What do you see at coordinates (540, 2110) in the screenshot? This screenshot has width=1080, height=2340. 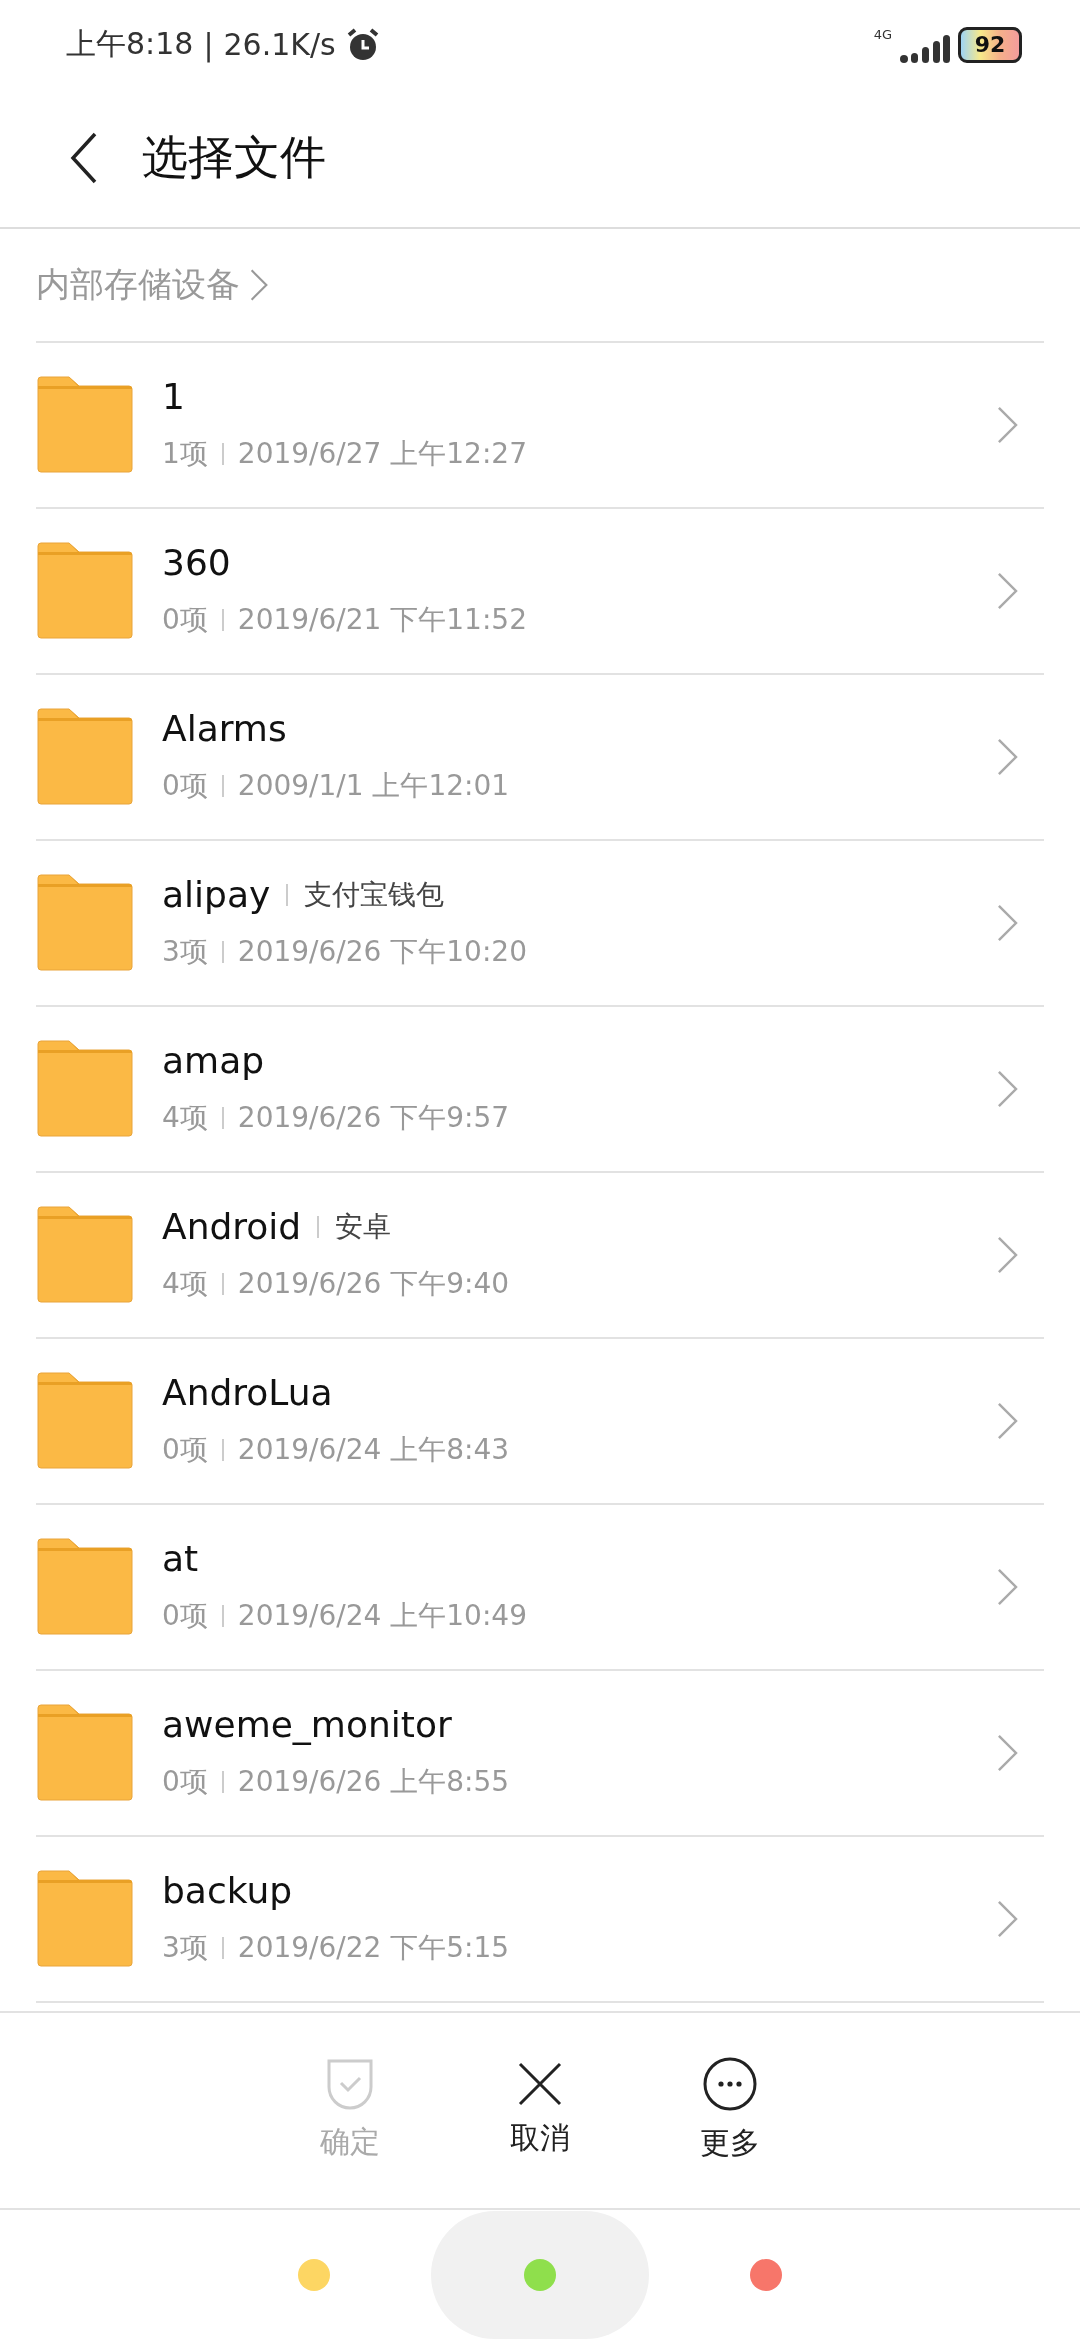 I see `cancel-button: 取消` at bounding box center [540, 2110].